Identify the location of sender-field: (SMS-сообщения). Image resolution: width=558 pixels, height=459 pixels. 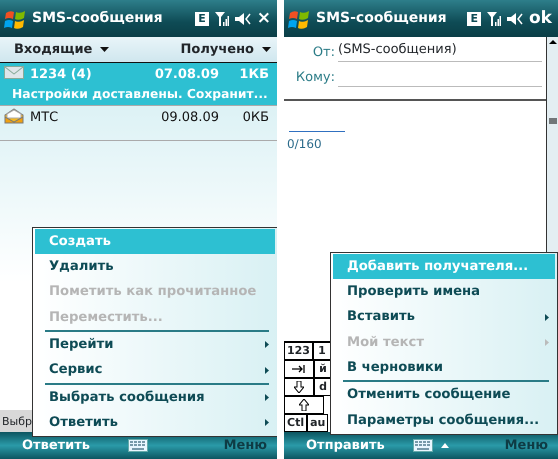
(440, 51).